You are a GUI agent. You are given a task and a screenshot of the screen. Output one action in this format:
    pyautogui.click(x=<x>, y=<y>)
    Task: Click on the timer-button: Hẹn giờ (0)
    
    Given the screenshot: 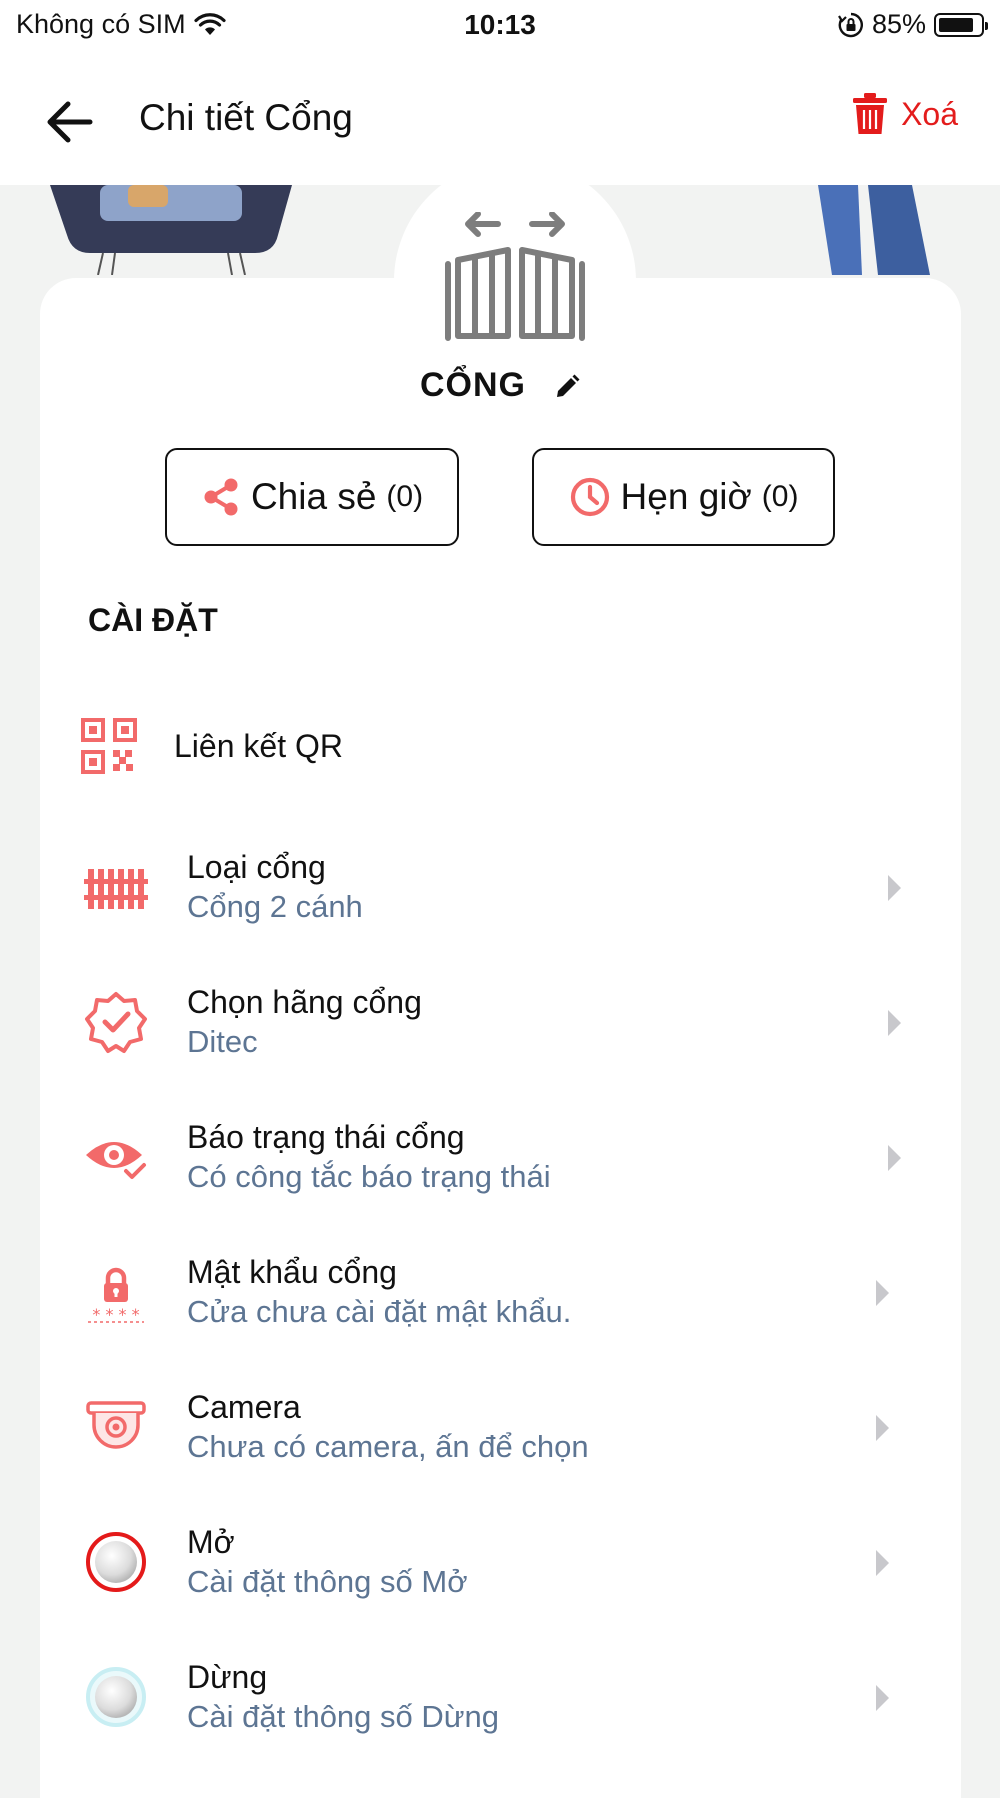 What is the action you would take?
    pyautogui.click(x=683, y=497)
    